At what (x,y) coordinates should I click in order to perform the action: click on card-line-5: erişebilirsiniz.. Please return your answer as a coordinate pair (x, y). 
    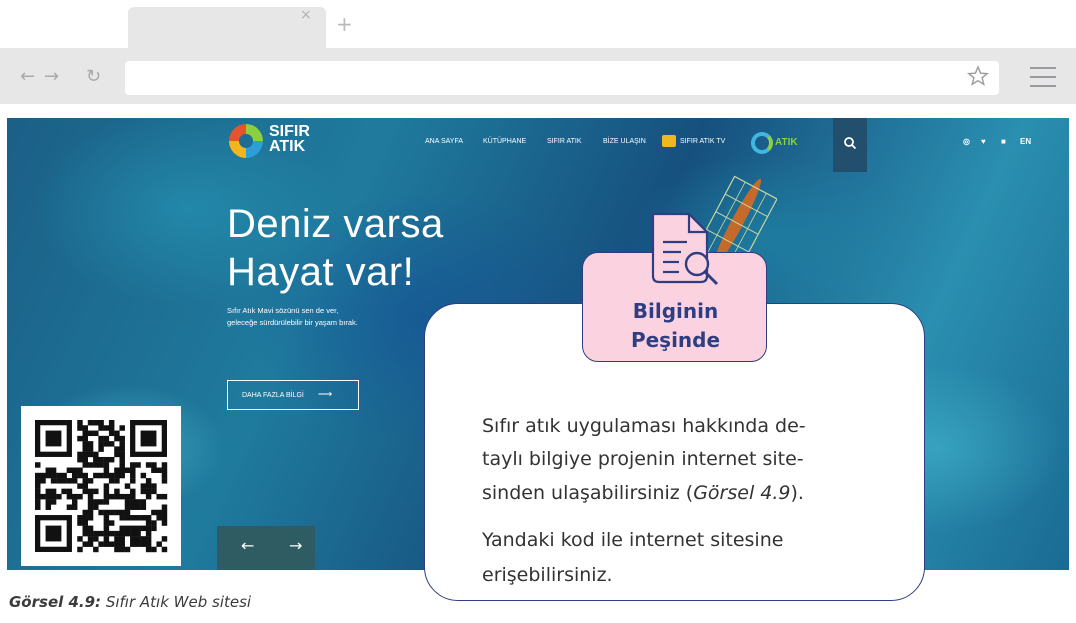
    Looking at the image, I should click on (547, 575).